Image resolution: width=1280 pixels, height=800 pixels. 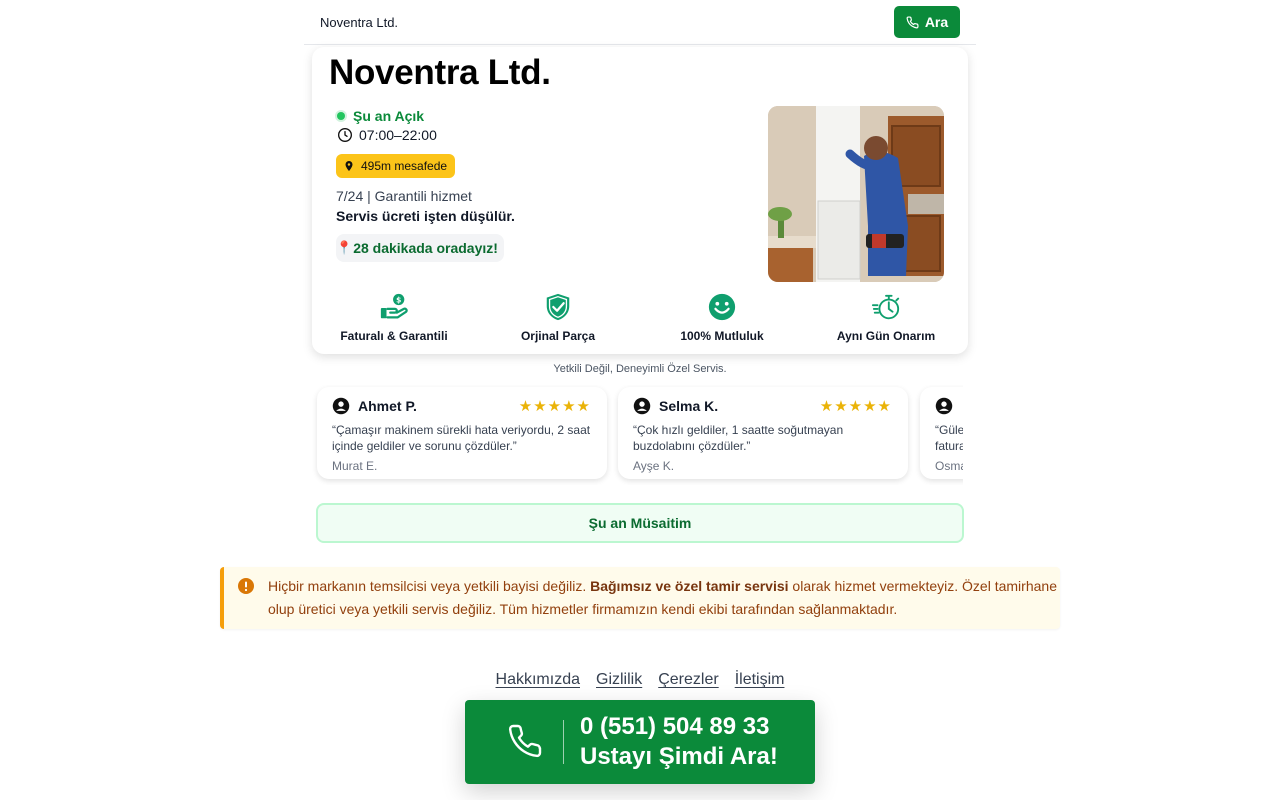 I want to click on hours-label: 07:00–22:00, so click(x=398, y=135).